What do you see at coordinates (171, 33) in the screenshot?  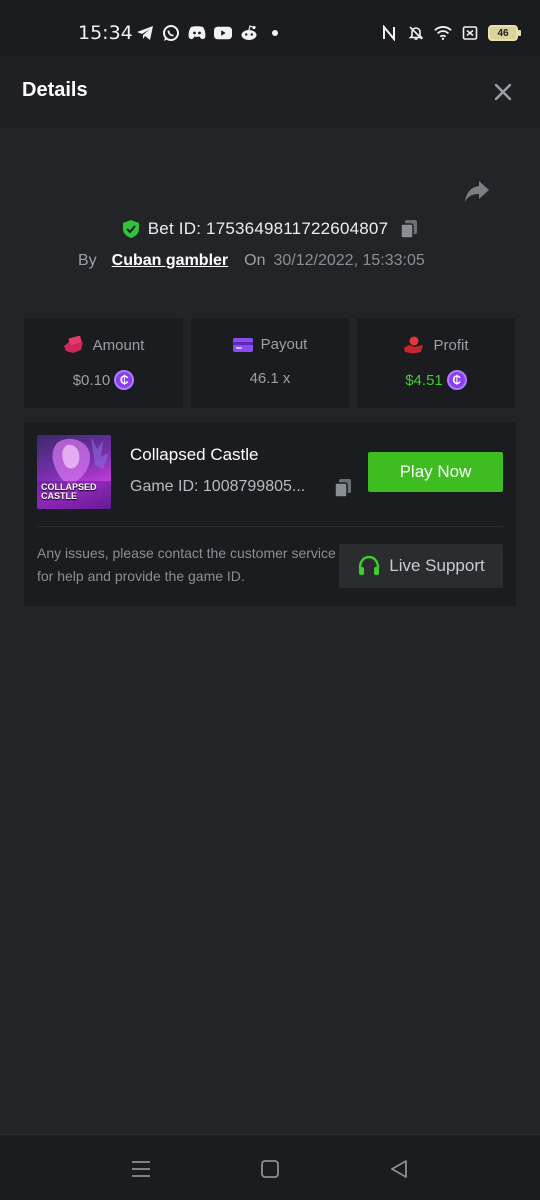 I see `whatsapp-icon` at bounding box center [171, 33].